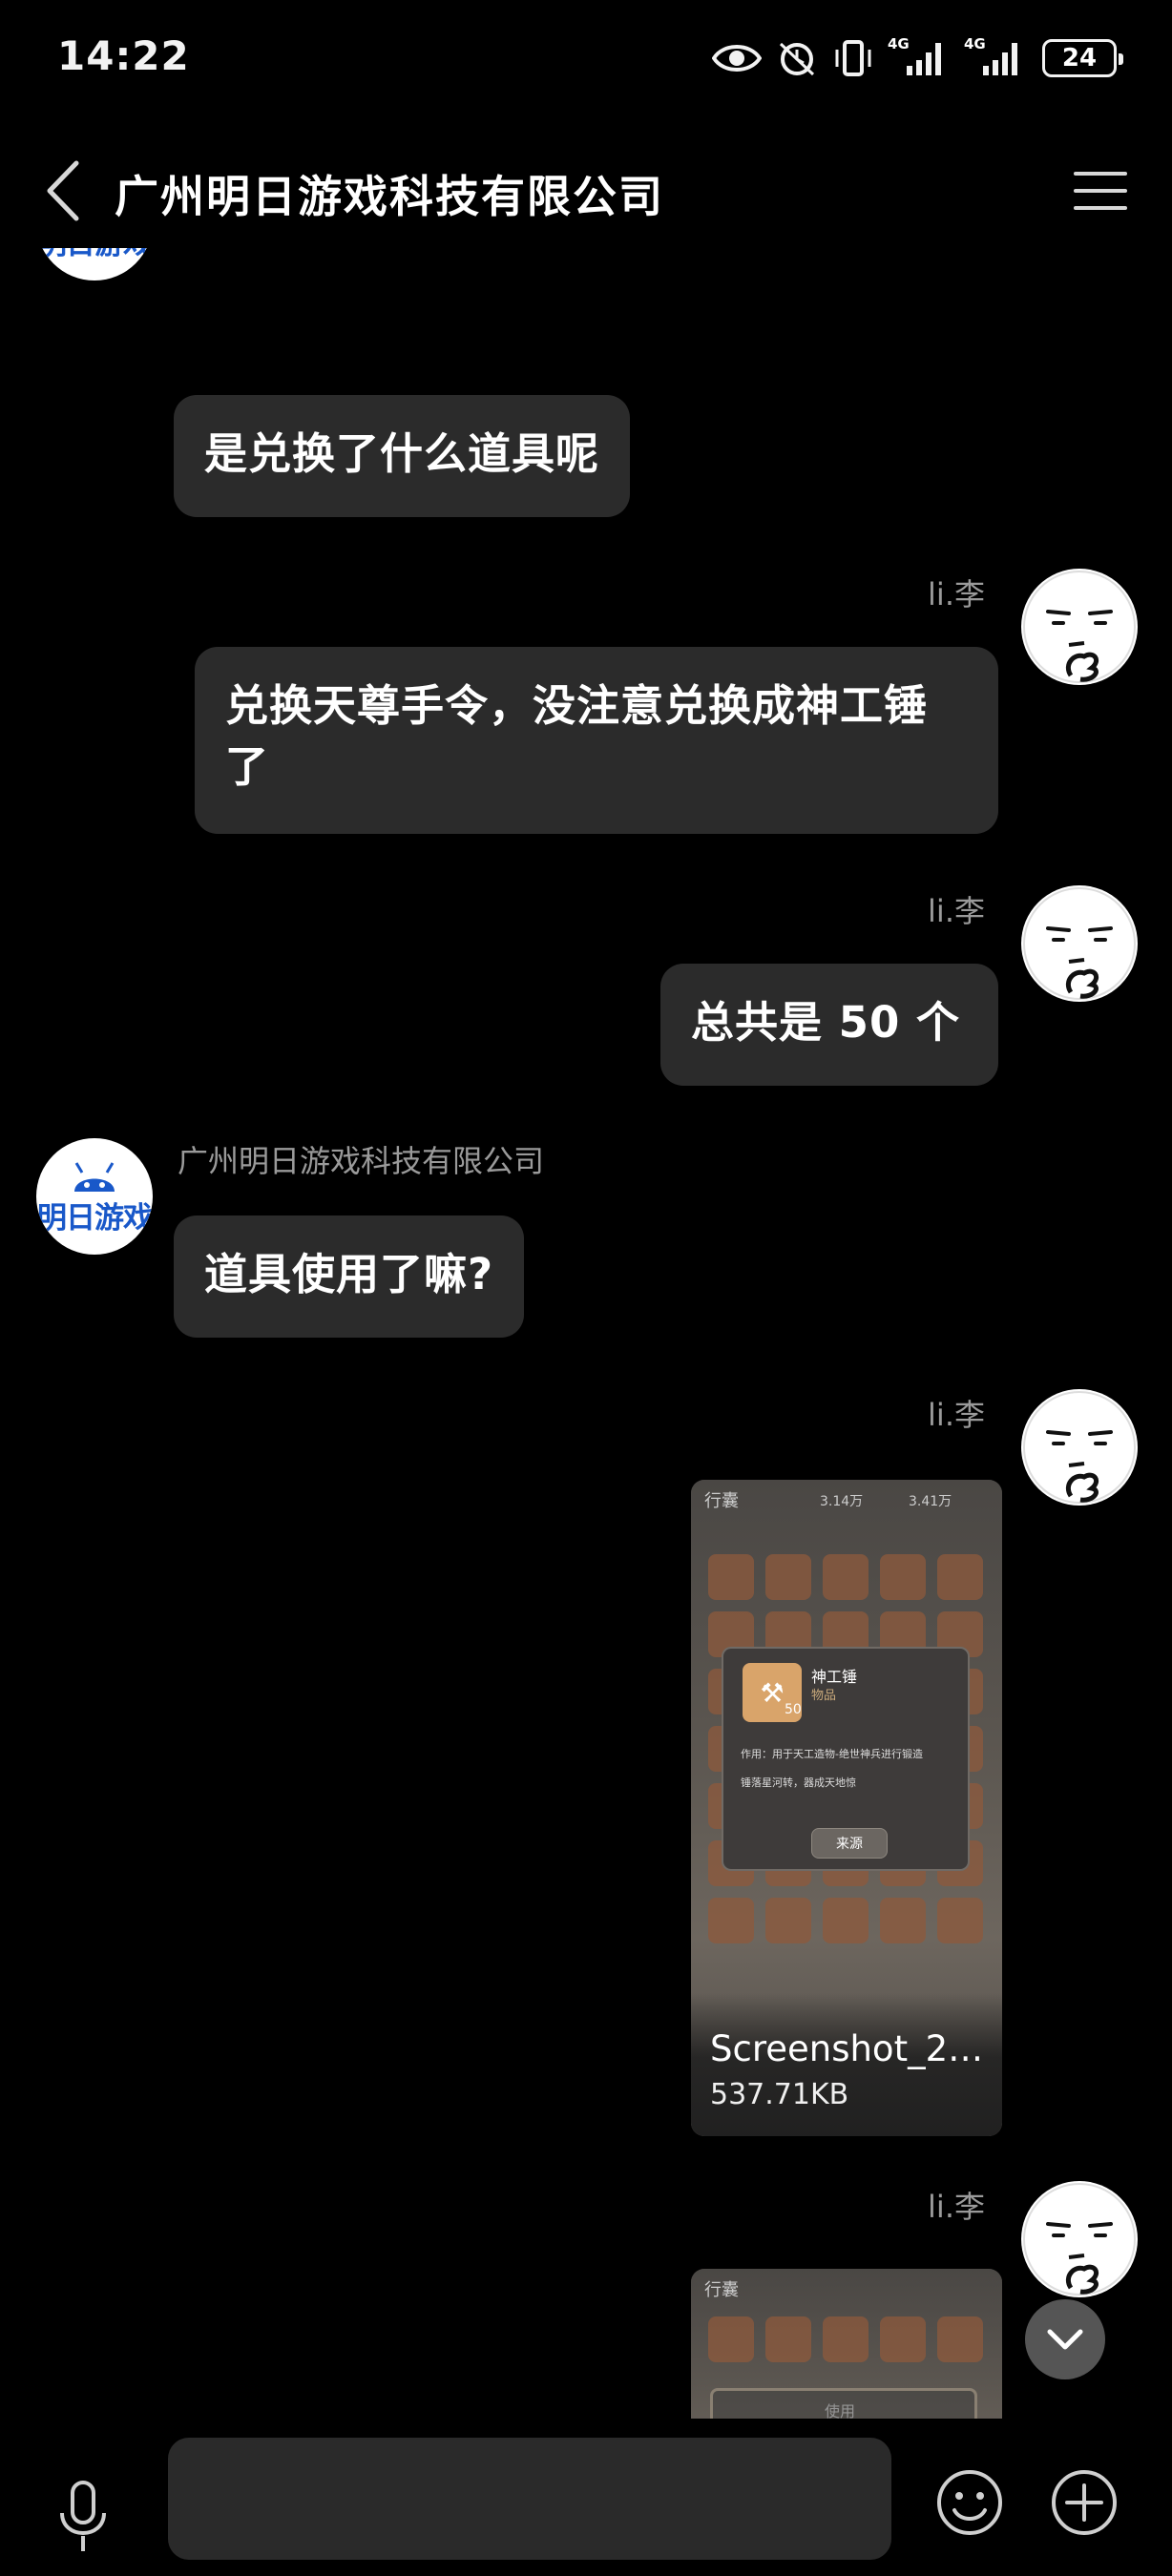  I want to click on vibrate-icon, so click(853, 58).